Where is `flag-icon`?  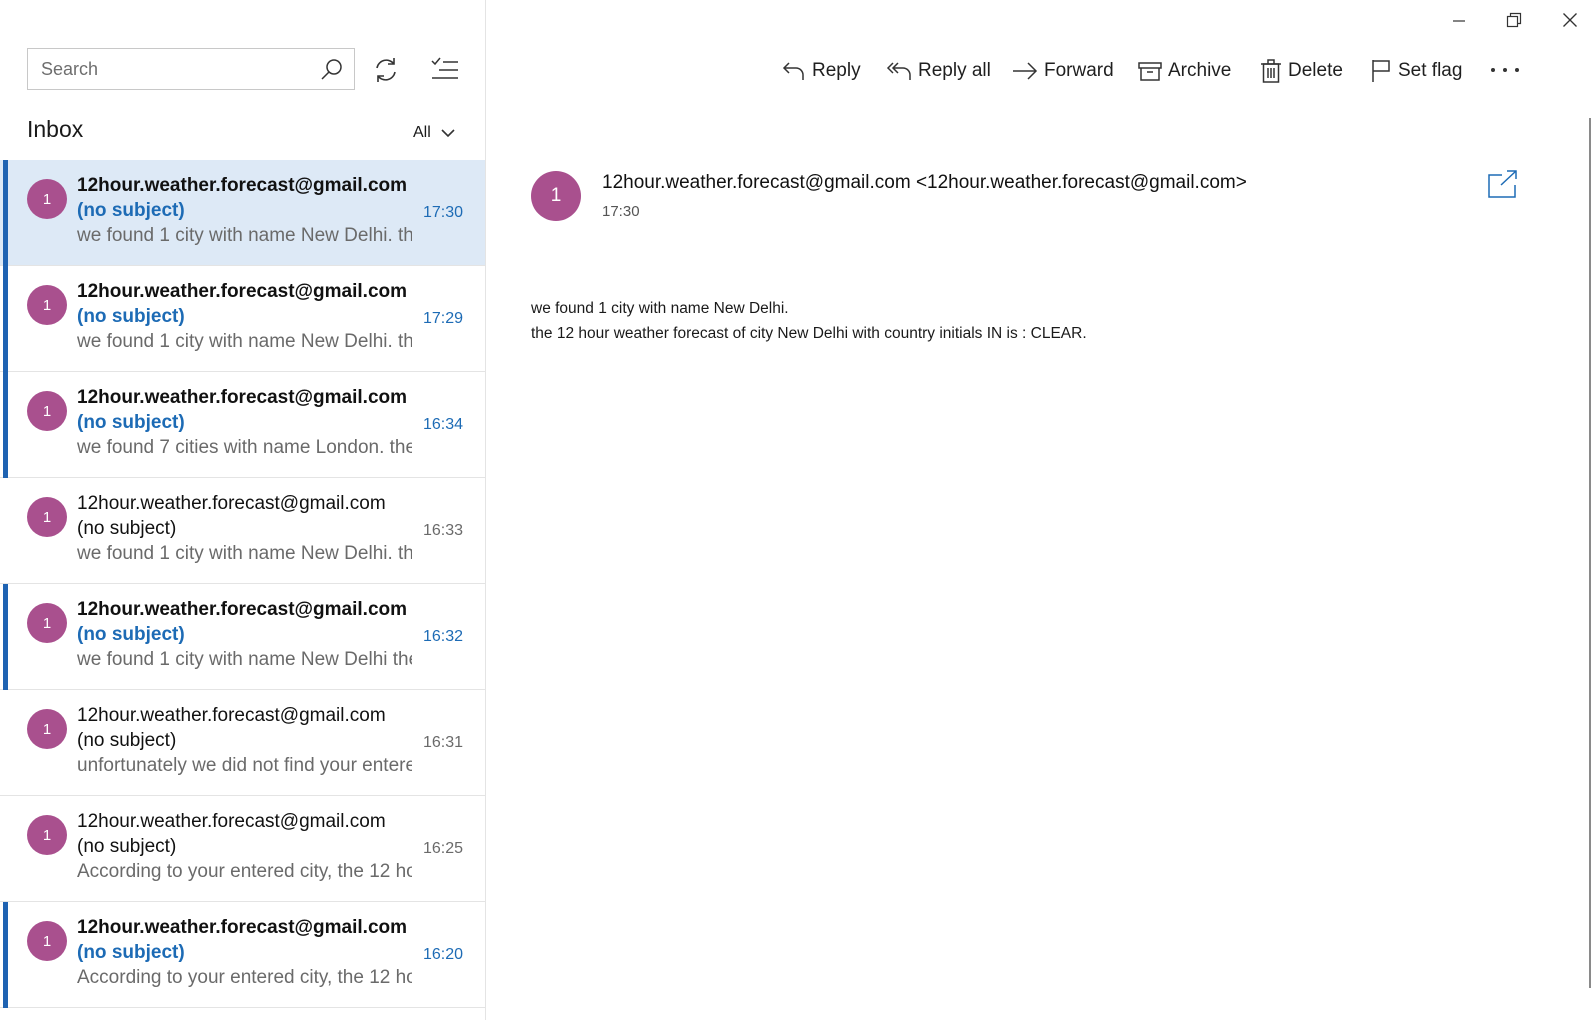
flag-icon is located at coordinates (1381, 71).